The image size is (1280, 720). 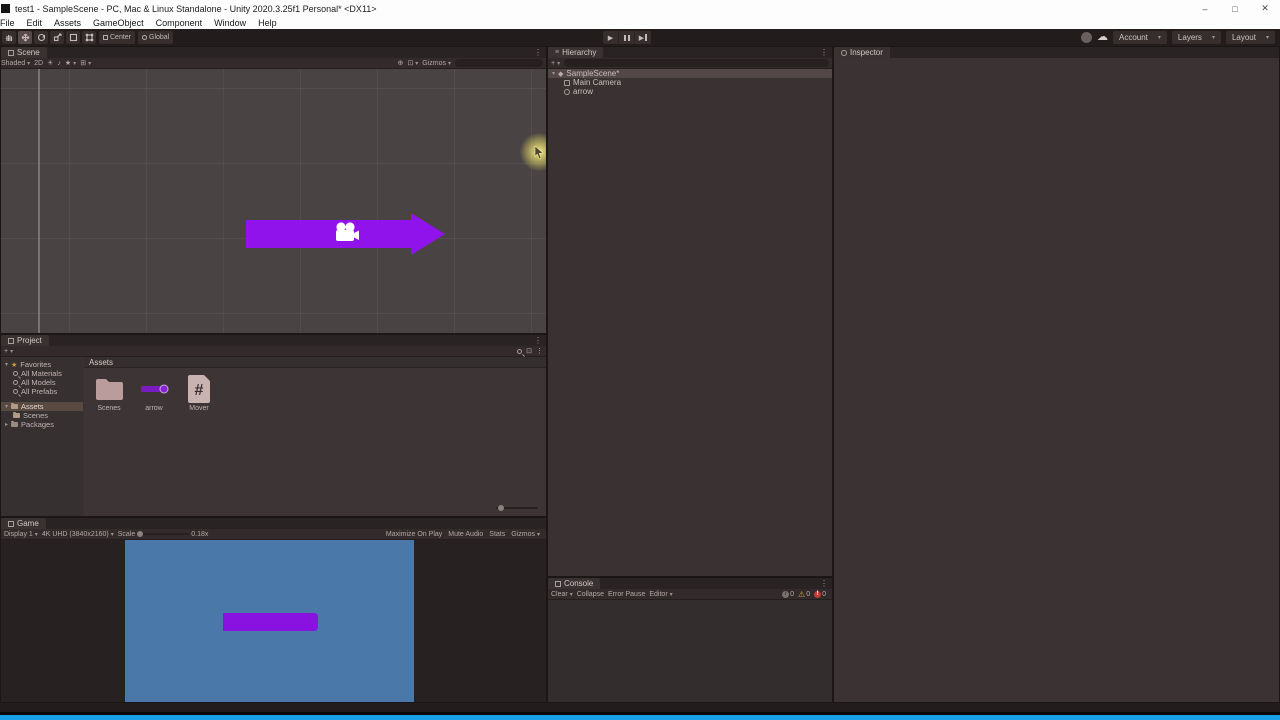 What do you see at coordinates (230, 23) in the screenshot?
I see `menu-window: Window` at bounding box center [230, 23].